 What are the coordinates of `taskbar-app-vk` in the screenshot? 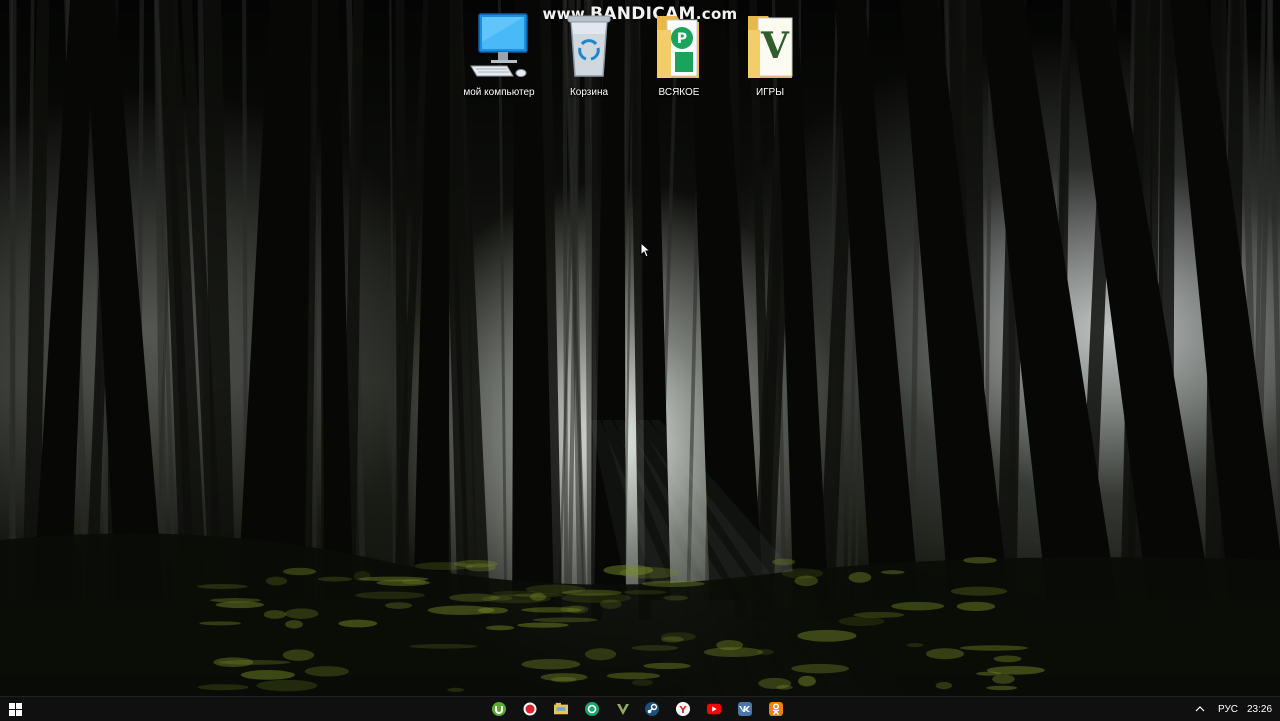 It's located at (745, 709).